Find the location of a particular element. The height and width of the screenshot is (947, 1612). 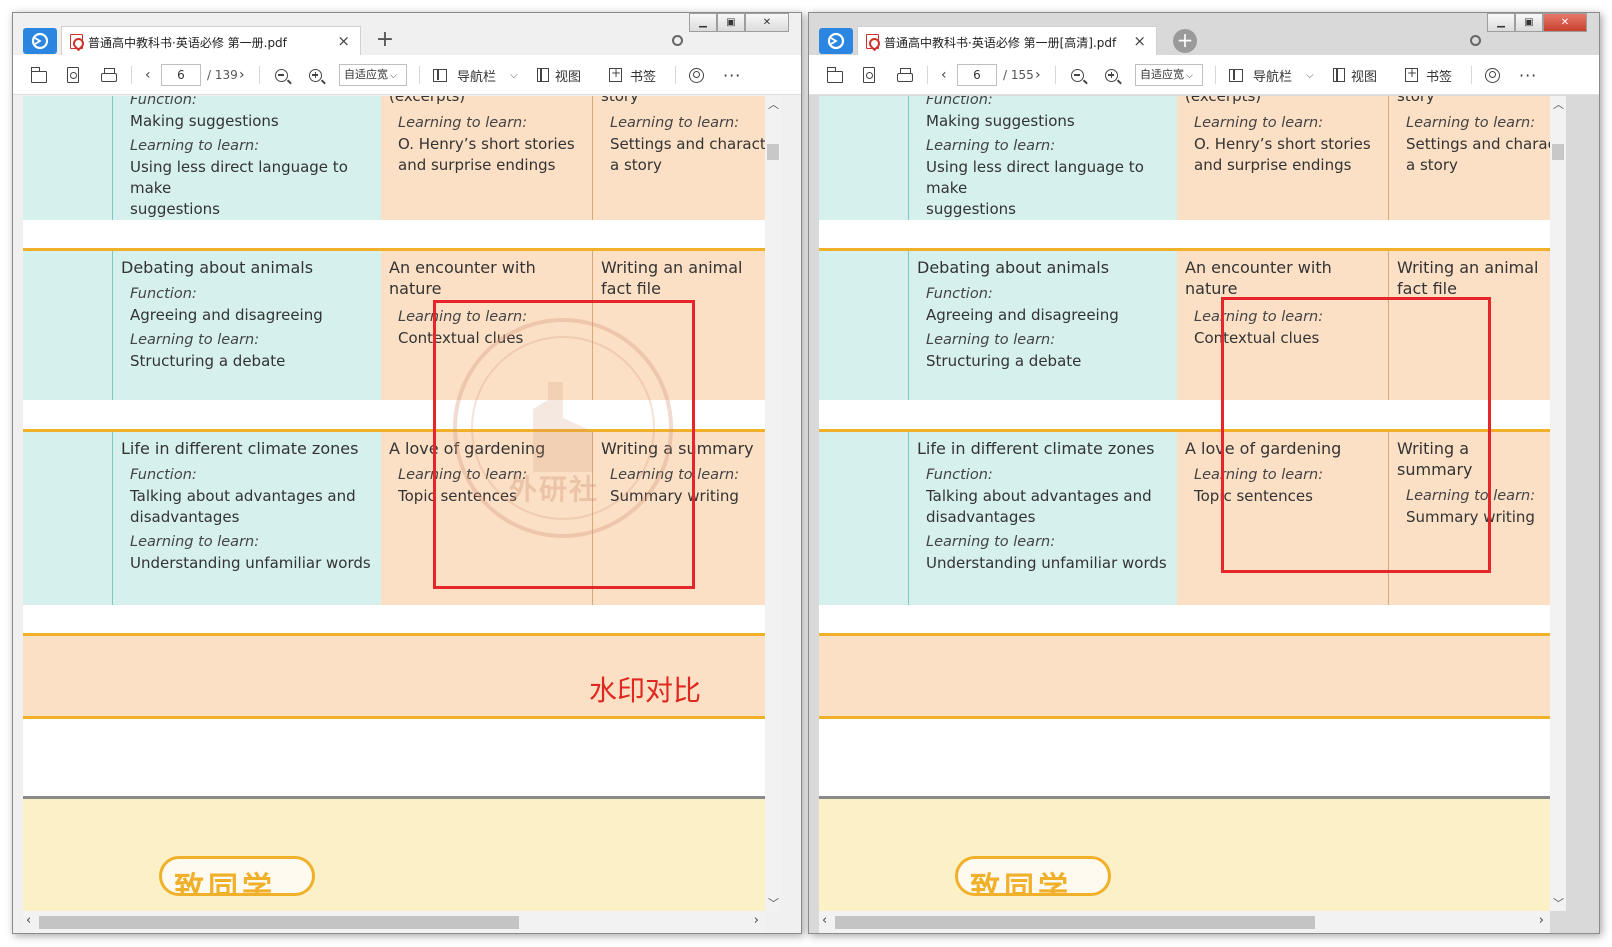

document-tab: 普通高中教科书·英语必修 第一册[高清].pdf × is located at coordinates (1007, 40).